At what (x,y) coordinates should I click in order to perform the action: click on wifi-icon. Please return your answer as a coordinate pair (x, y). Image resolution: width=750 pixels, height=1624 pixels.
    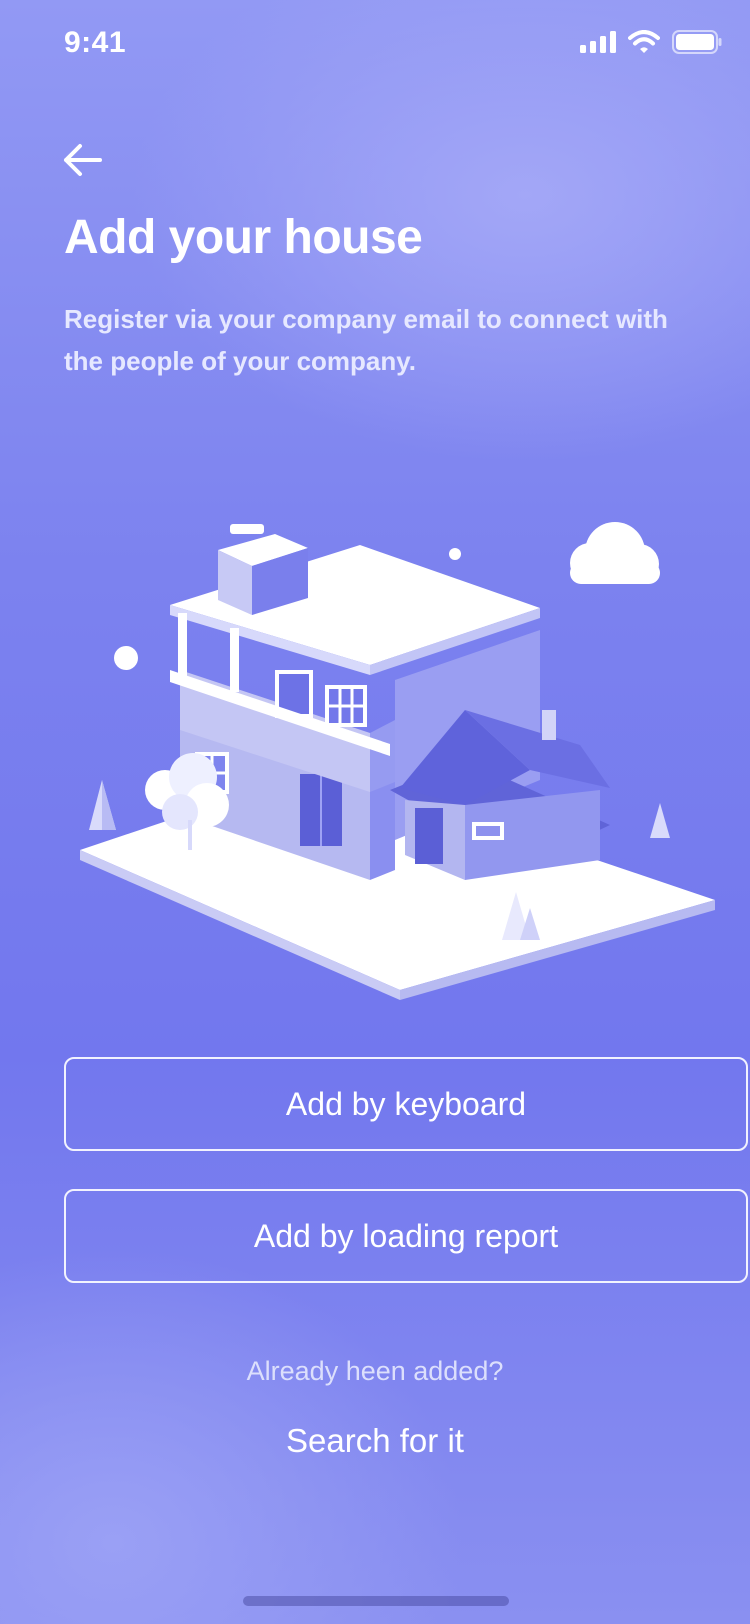
    Looking at the image, I should click on (644, 41).